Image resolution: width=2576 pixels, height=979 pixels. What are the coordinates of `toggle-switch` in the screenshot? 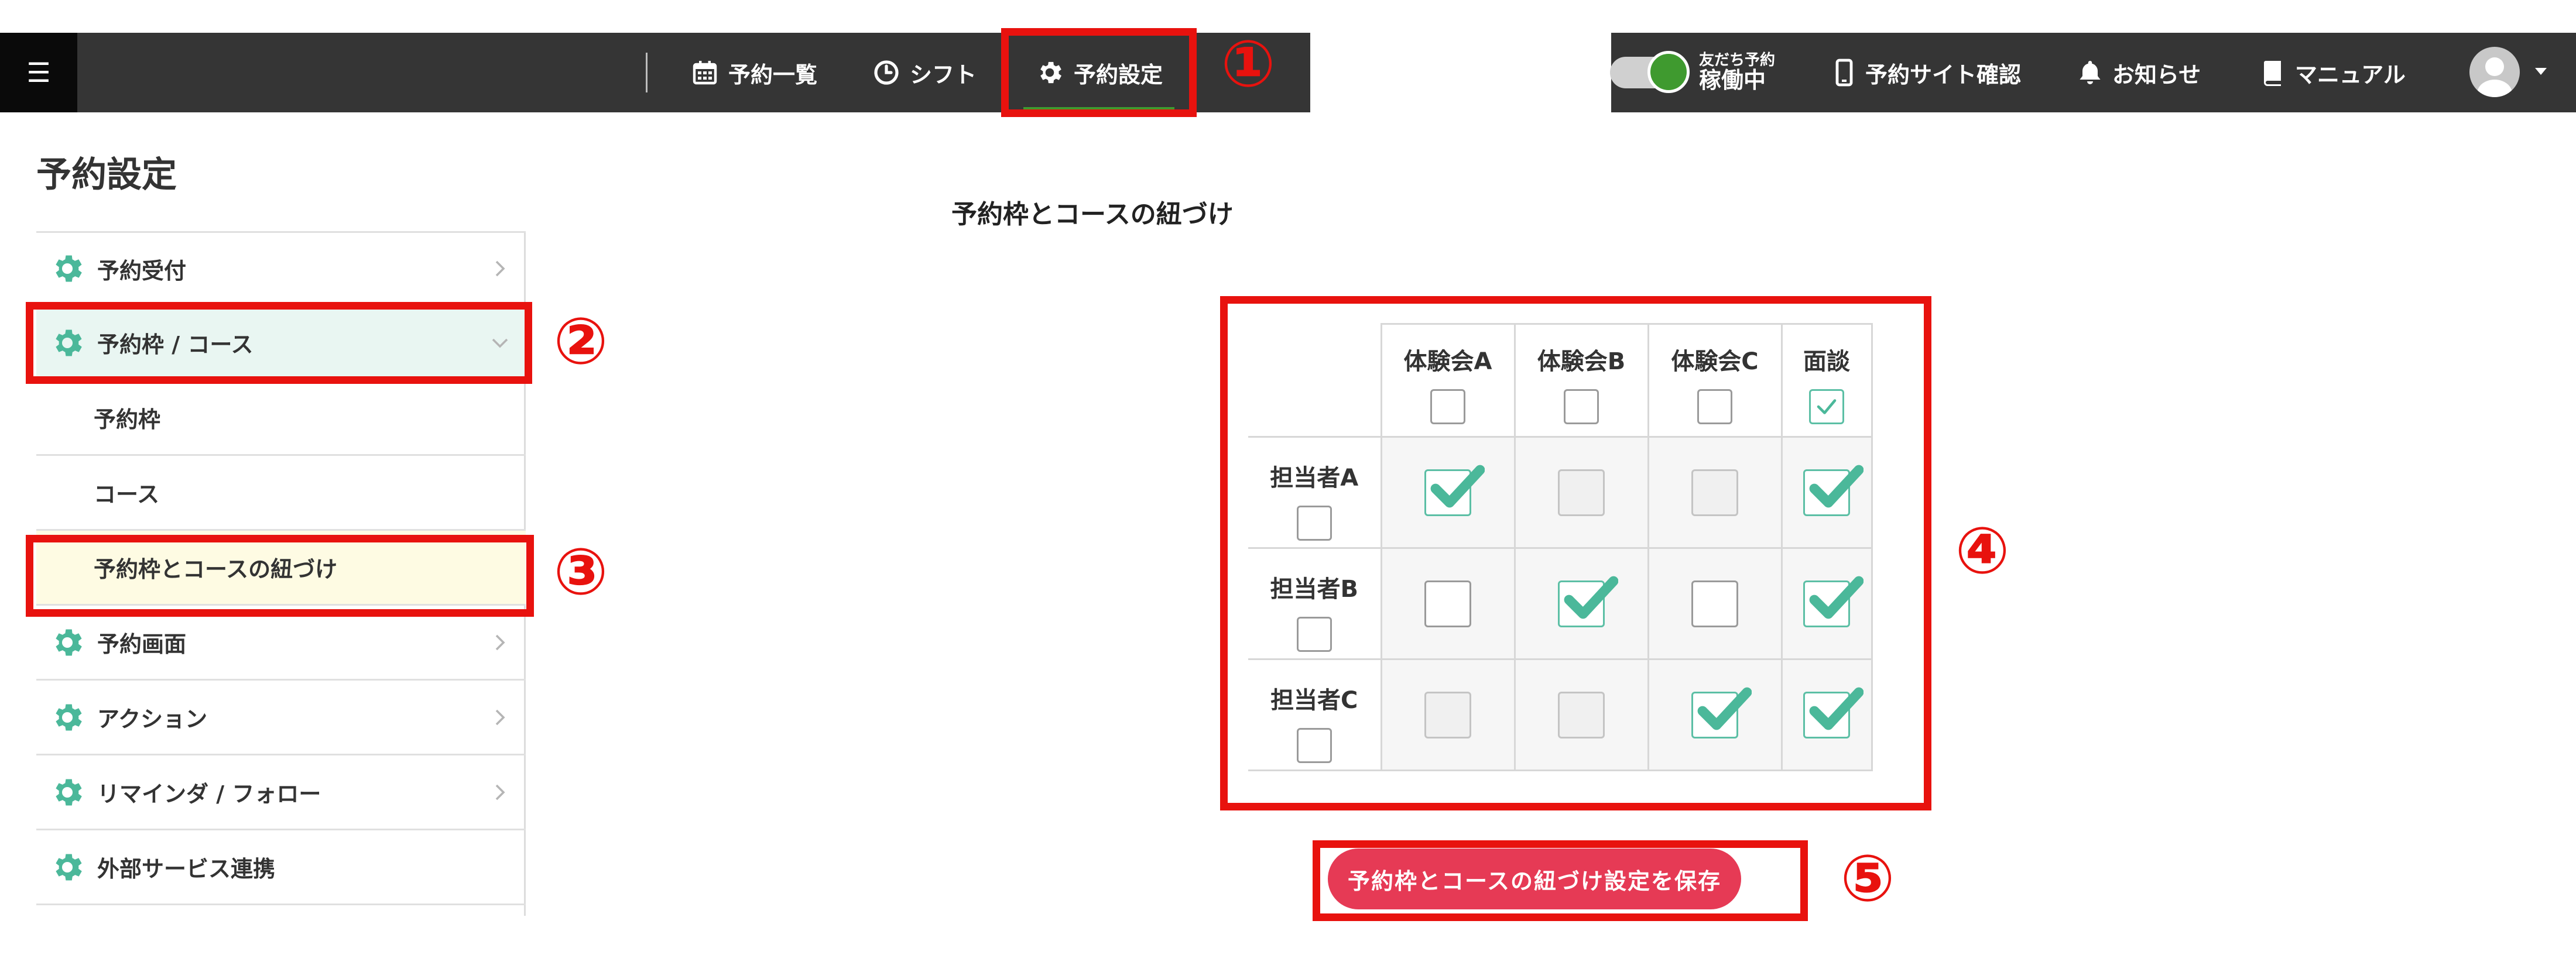 It's located at (1650, 72).